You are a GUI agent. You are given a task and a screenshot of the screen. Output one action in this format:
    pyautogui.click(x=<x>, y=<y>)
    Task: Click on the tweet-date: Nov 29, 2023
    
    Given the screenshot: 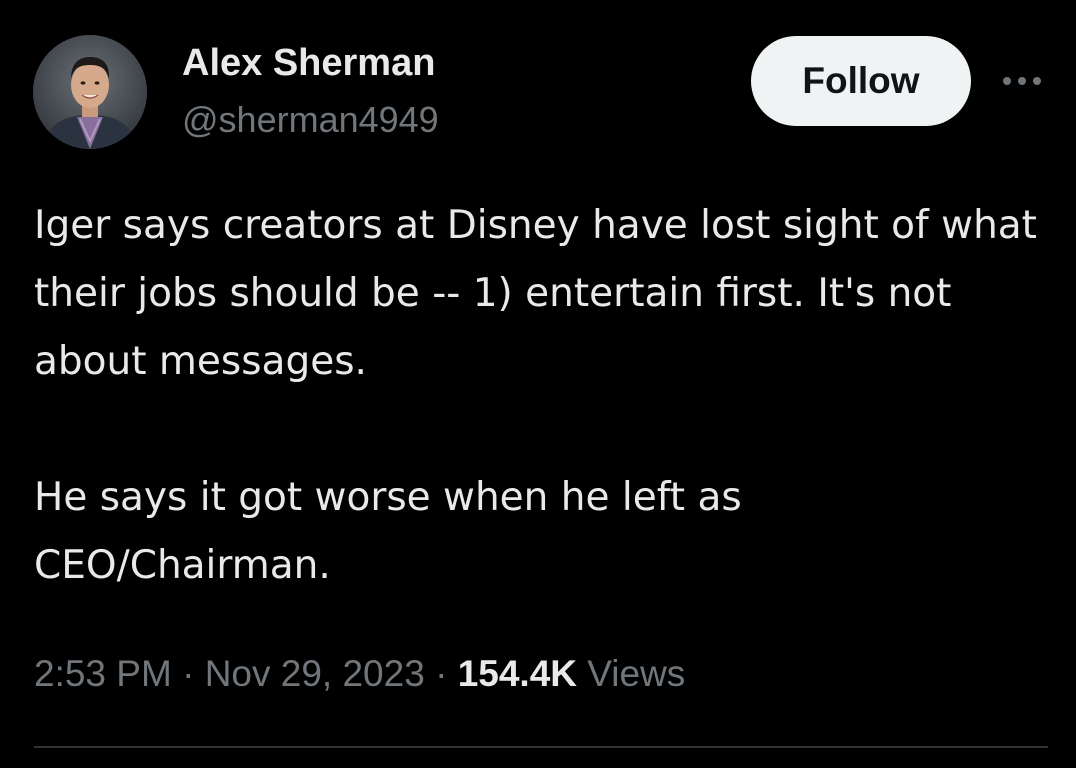 What is the action you would take?
    pyautogui.click(x=315, y=673)
    